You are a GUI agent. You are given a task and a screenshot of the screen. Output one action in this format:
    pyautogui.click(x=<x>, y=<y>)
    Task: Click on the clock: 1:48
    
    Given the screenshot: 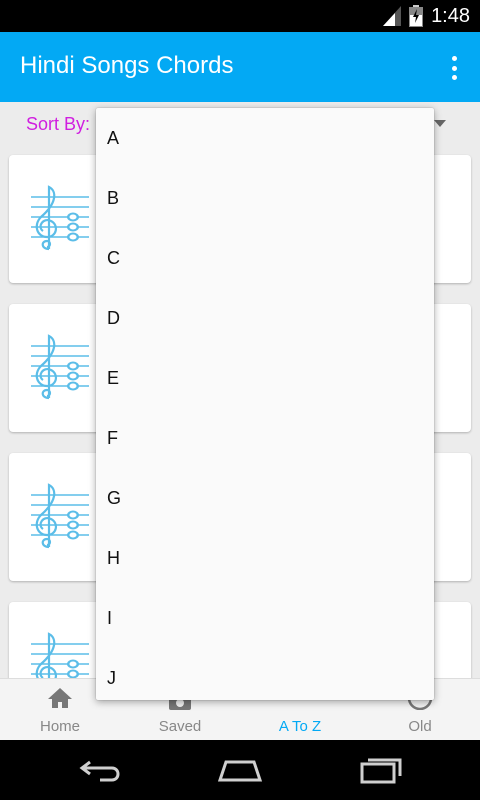 What is the action you would take?
    pyautogui.click(x=450, y=15)
    